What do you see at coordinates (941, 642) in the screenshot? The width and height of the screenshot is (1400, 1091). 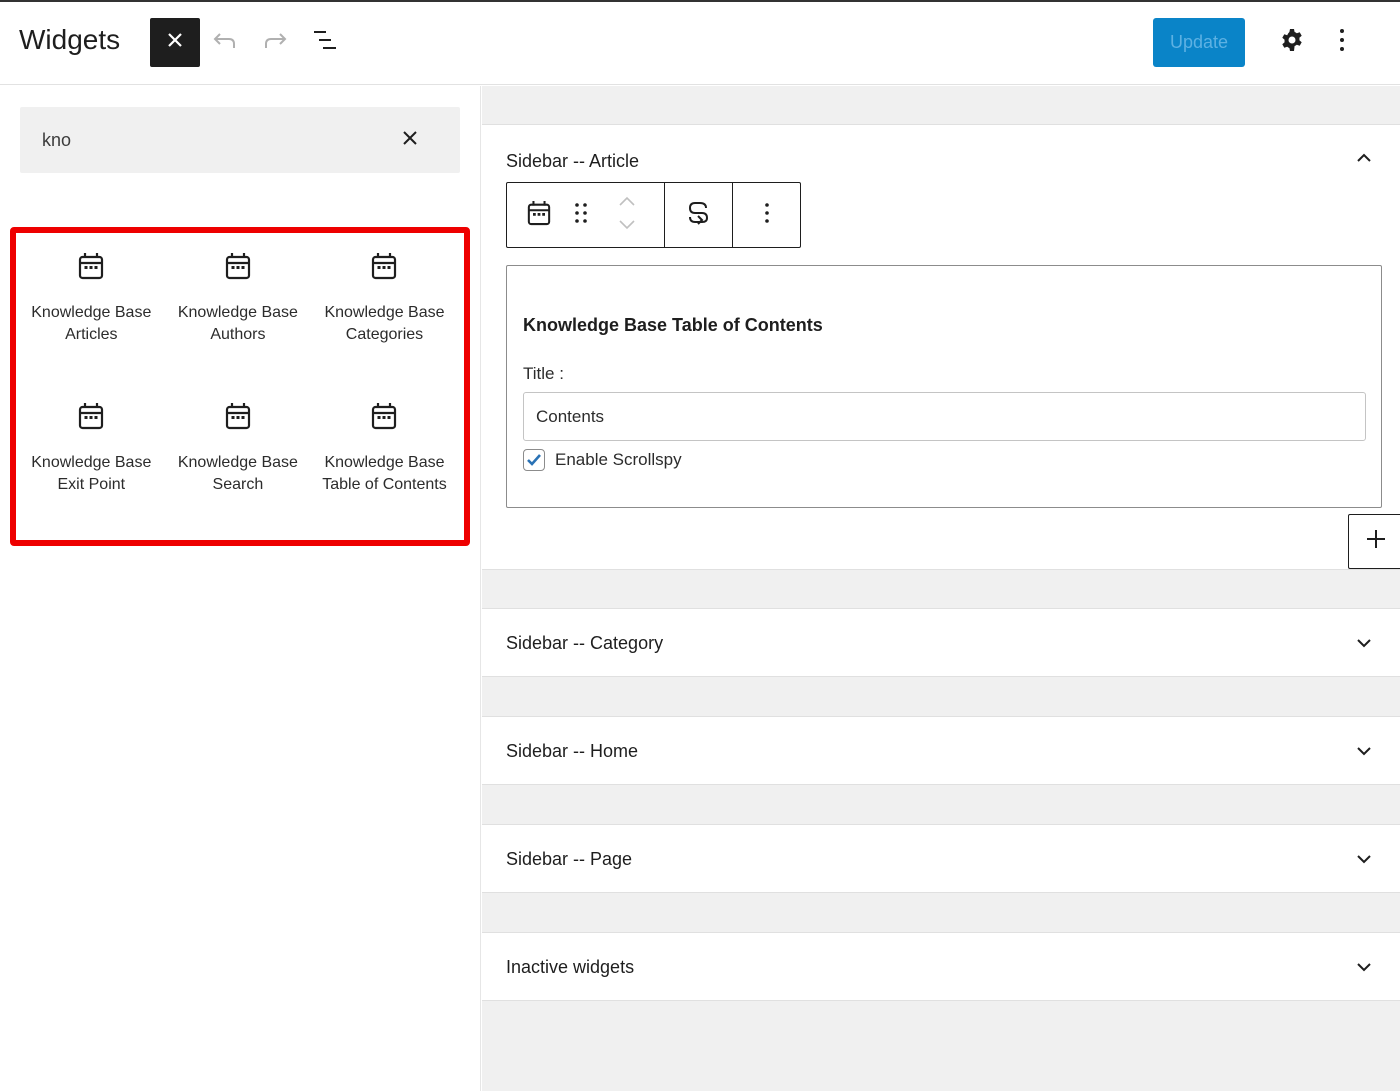 I see `widget-area-category: Sidebar -- Category` at bounding box center [941, 642].